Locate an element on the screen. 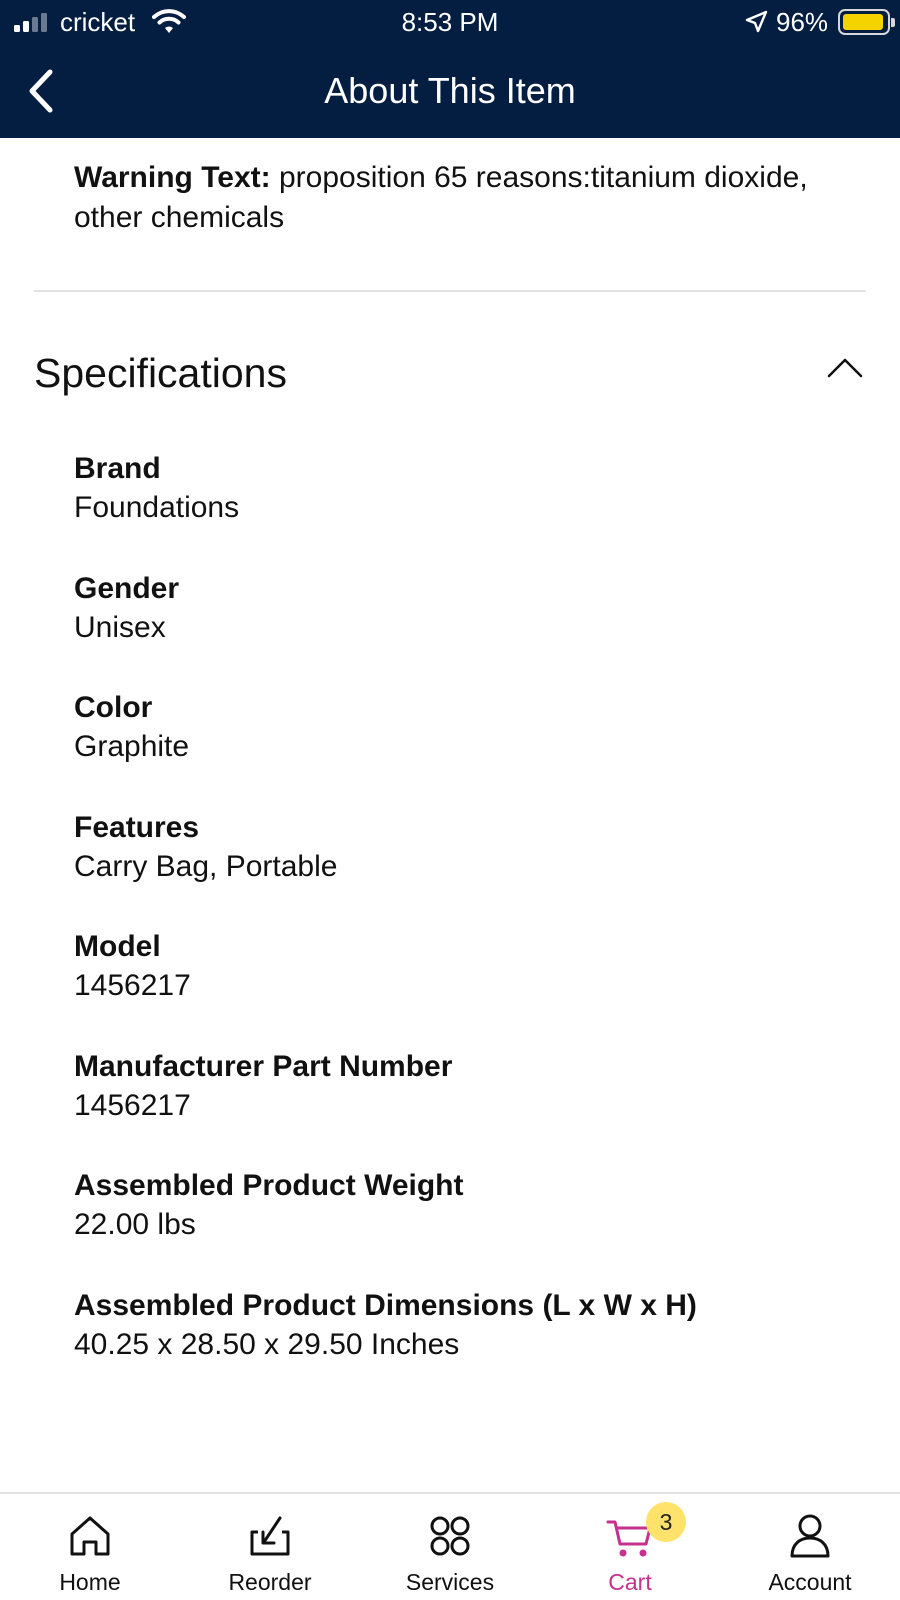 The image size is (900, 1600). page-title: About This Item is located at coordinates (450, 90).